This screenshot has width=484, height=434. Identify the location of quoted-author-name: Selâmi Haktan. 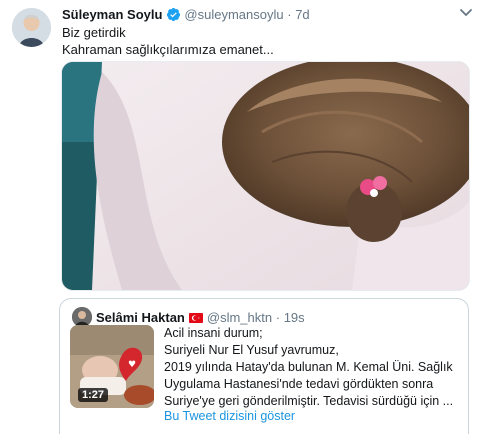
(140, 317).